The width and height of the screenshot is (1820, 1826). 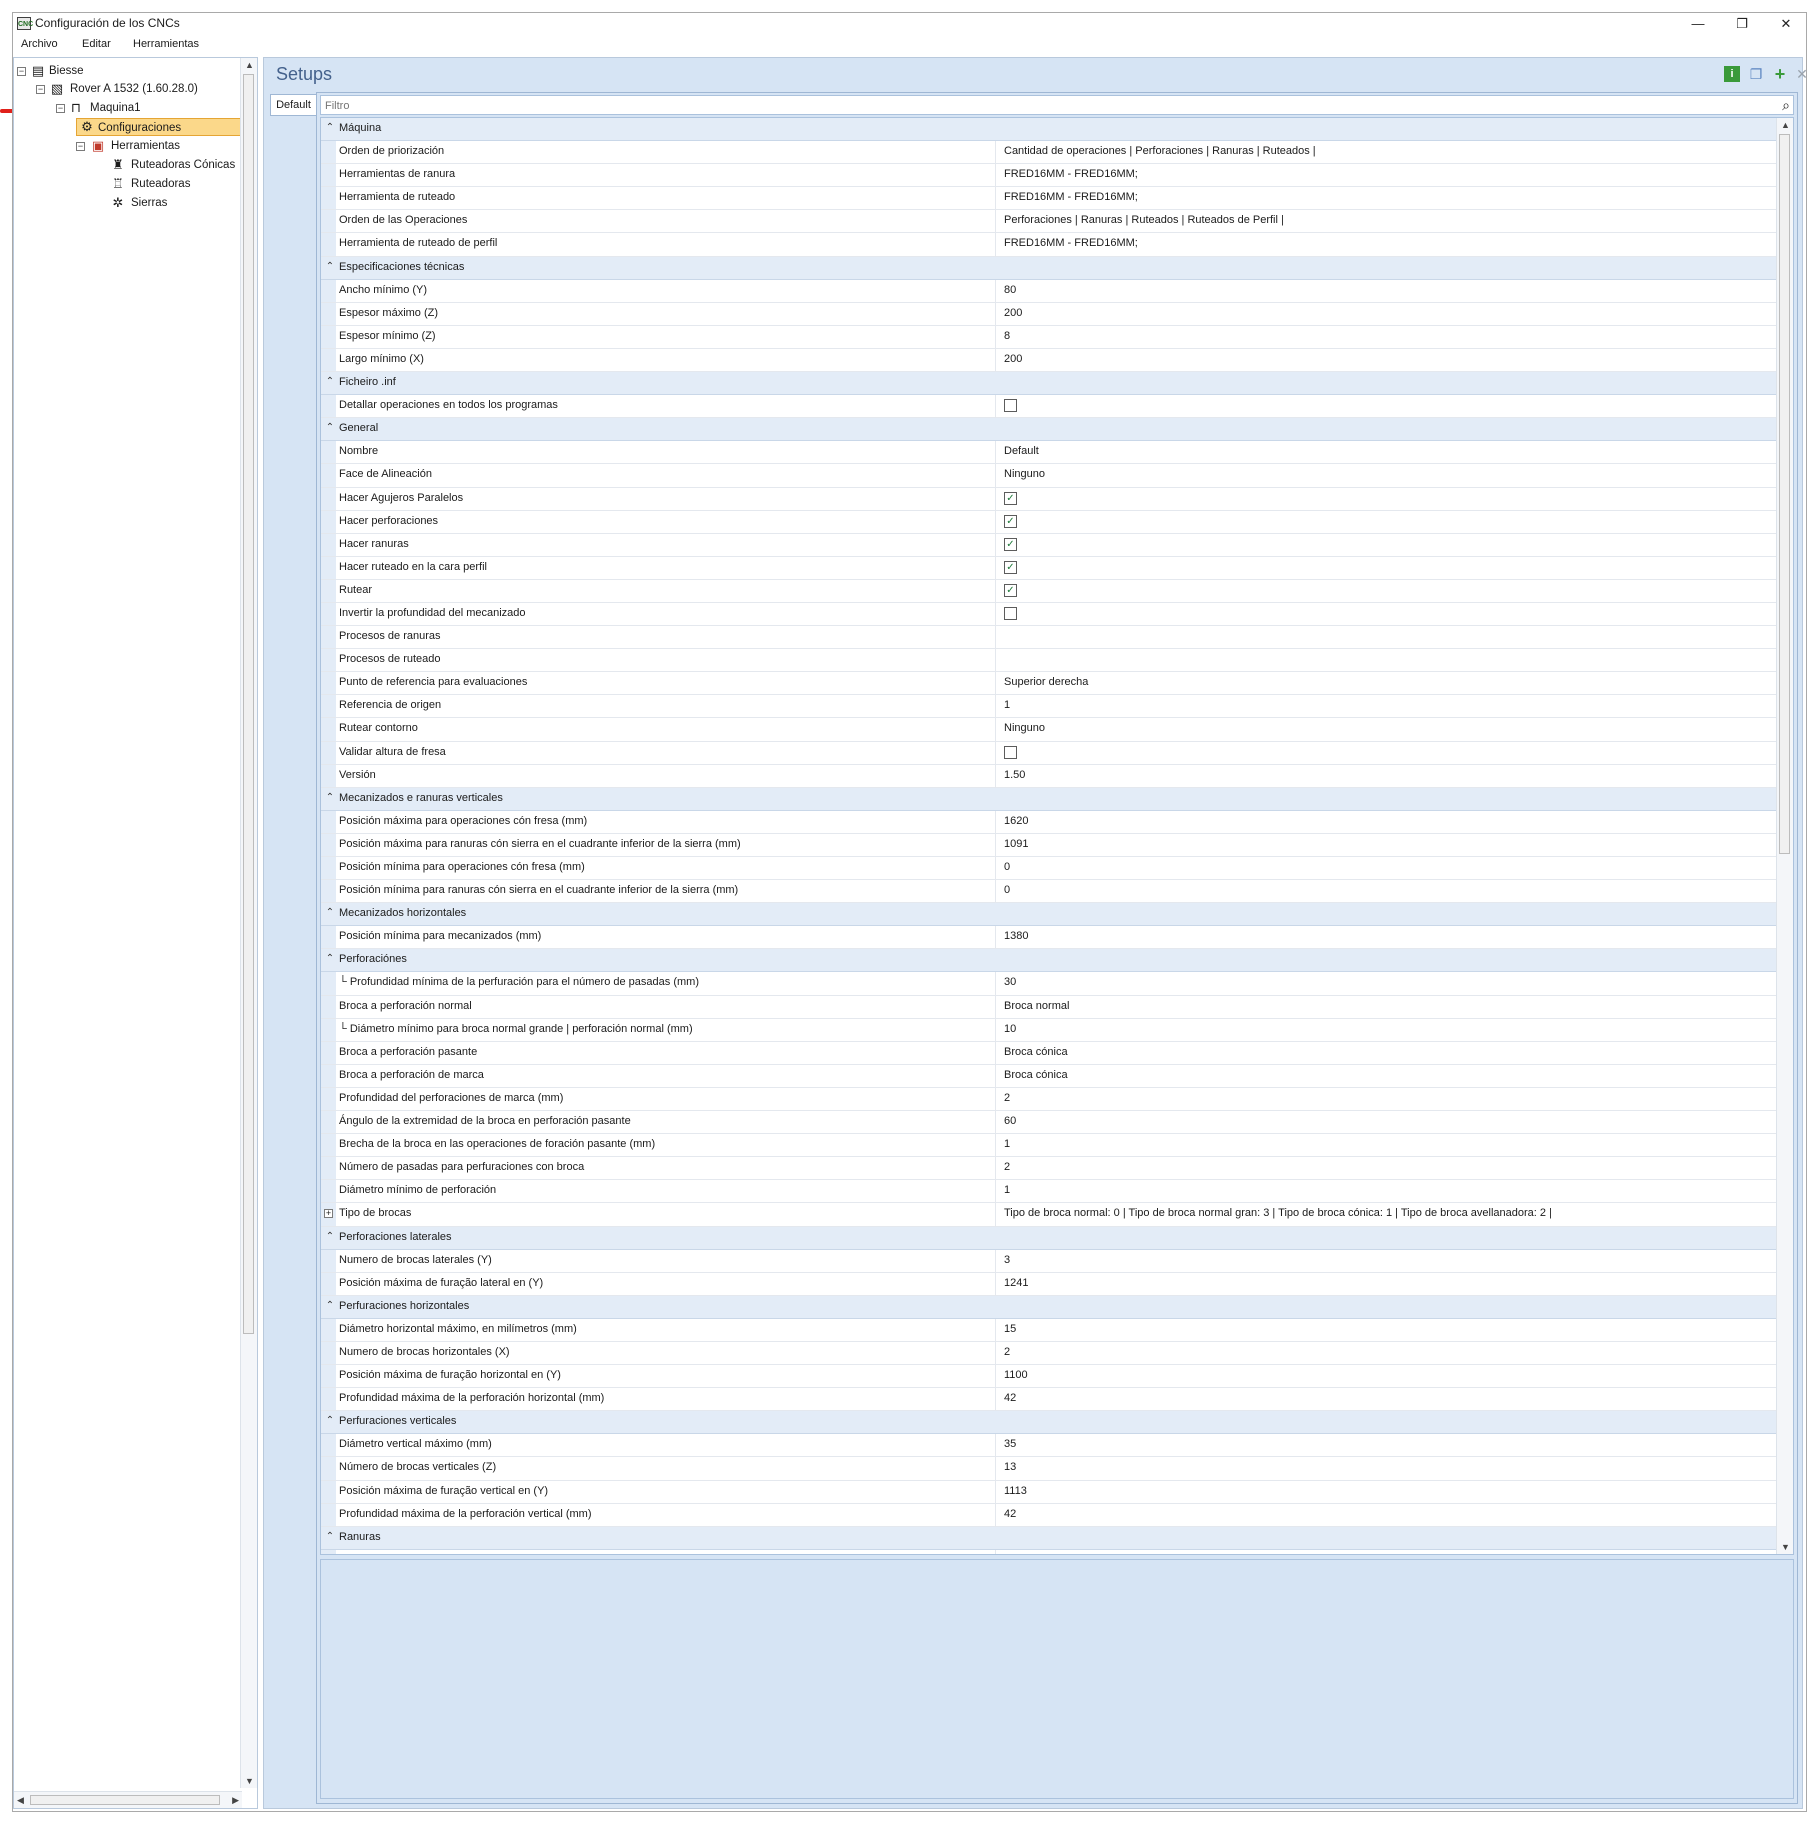 I want to click on tree-node-configuraciones: ⚙ Configuraciones, so click(x=159, y=127).